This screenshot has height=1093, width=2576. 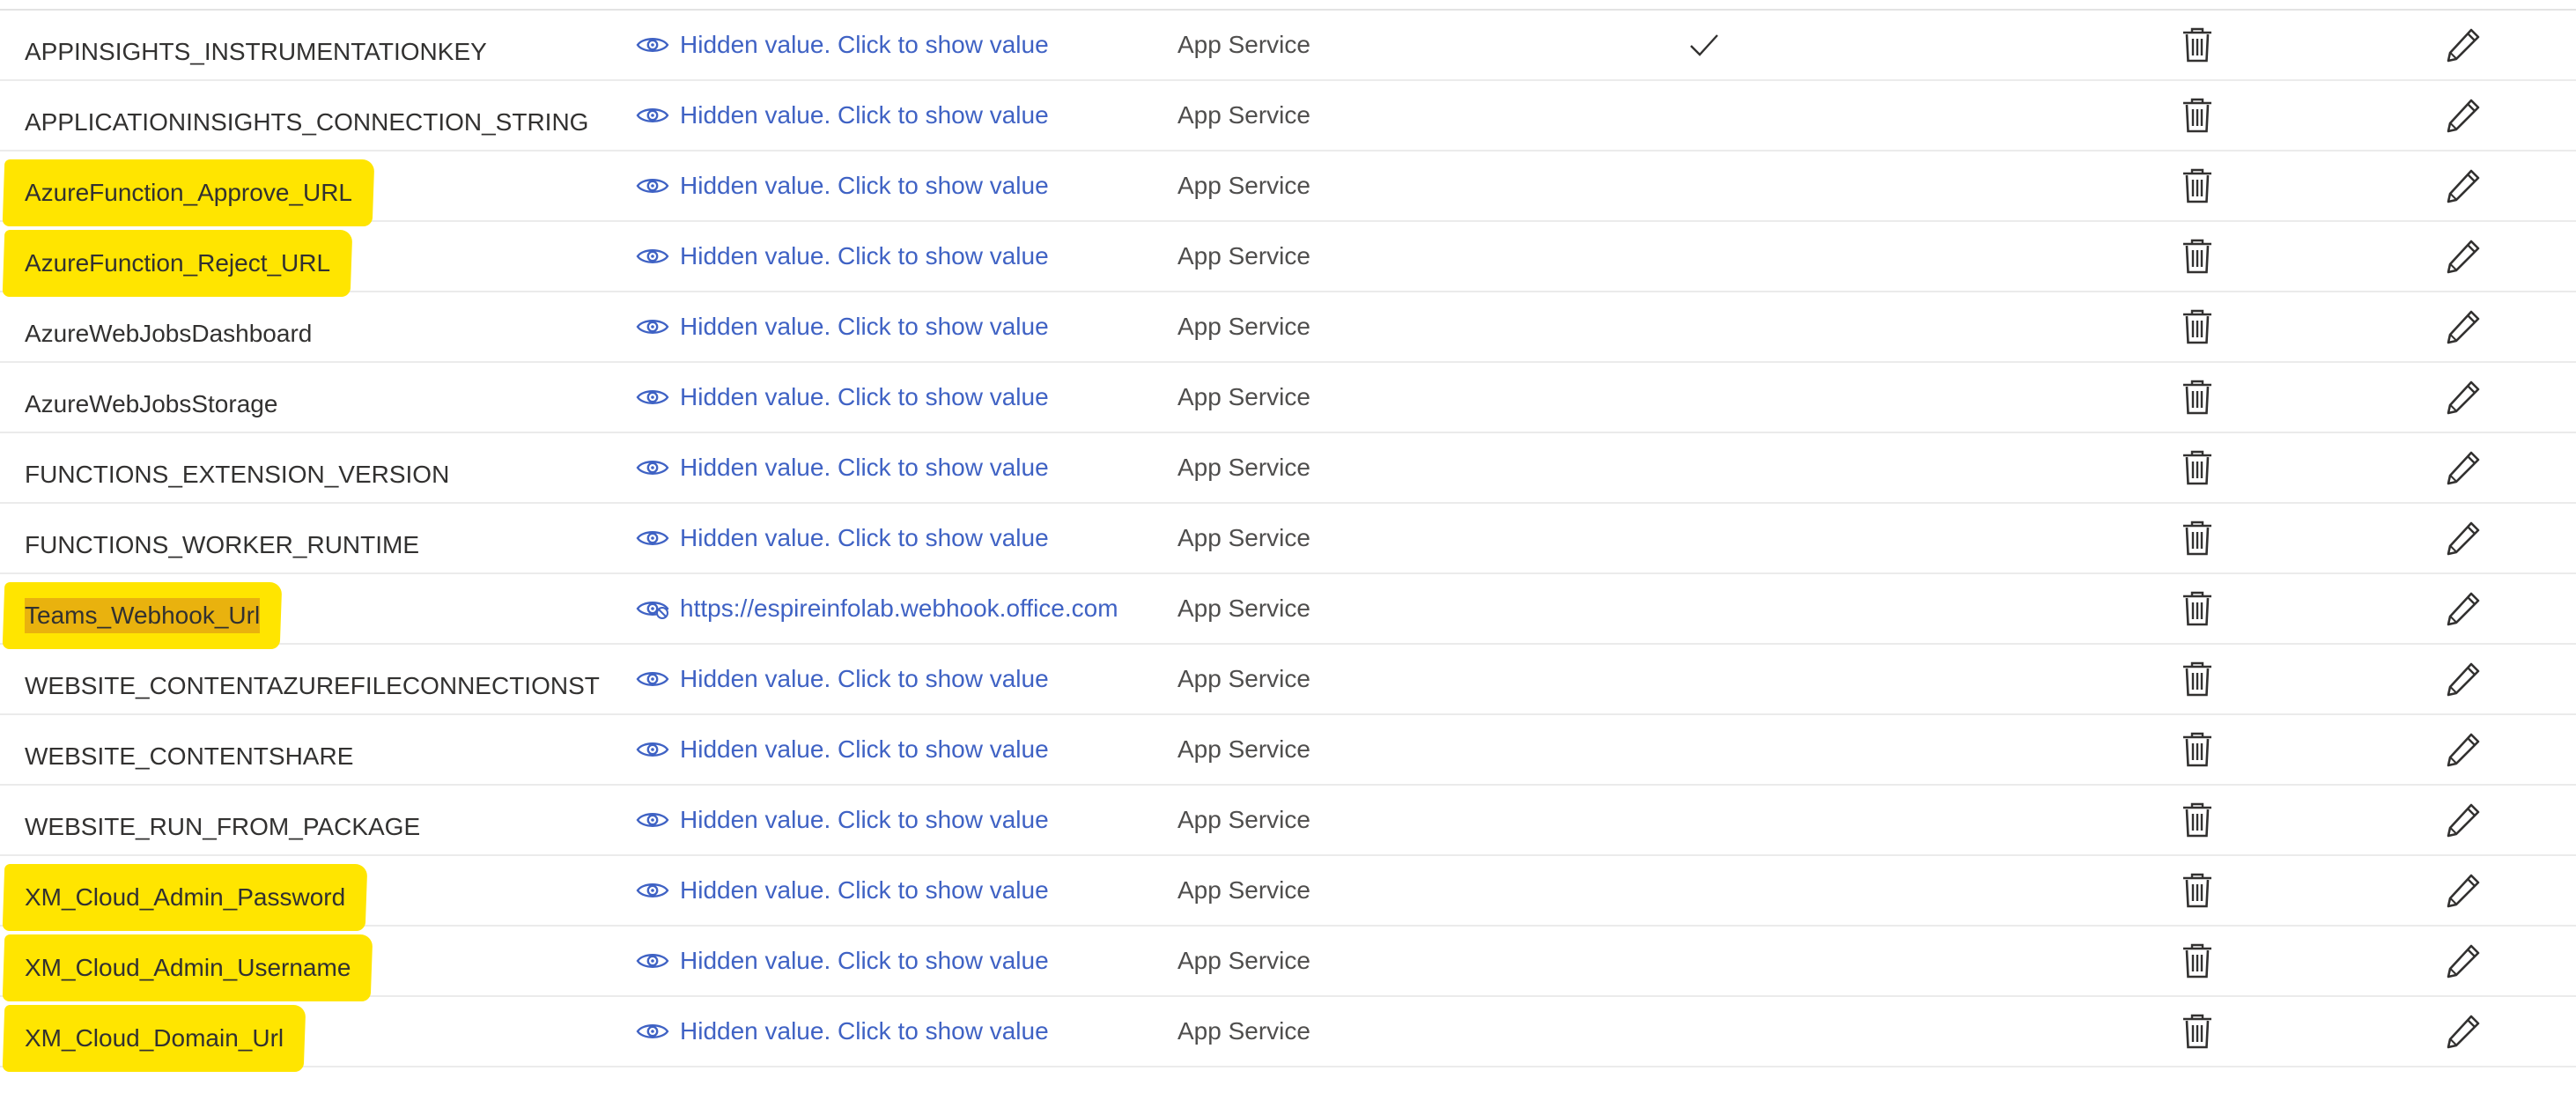 What do you see at coordinates (324, 894) in the screenshot?
I see `setting-name-cell: XM_Cloud_Admin_Password` at bounding box center [324, 894].